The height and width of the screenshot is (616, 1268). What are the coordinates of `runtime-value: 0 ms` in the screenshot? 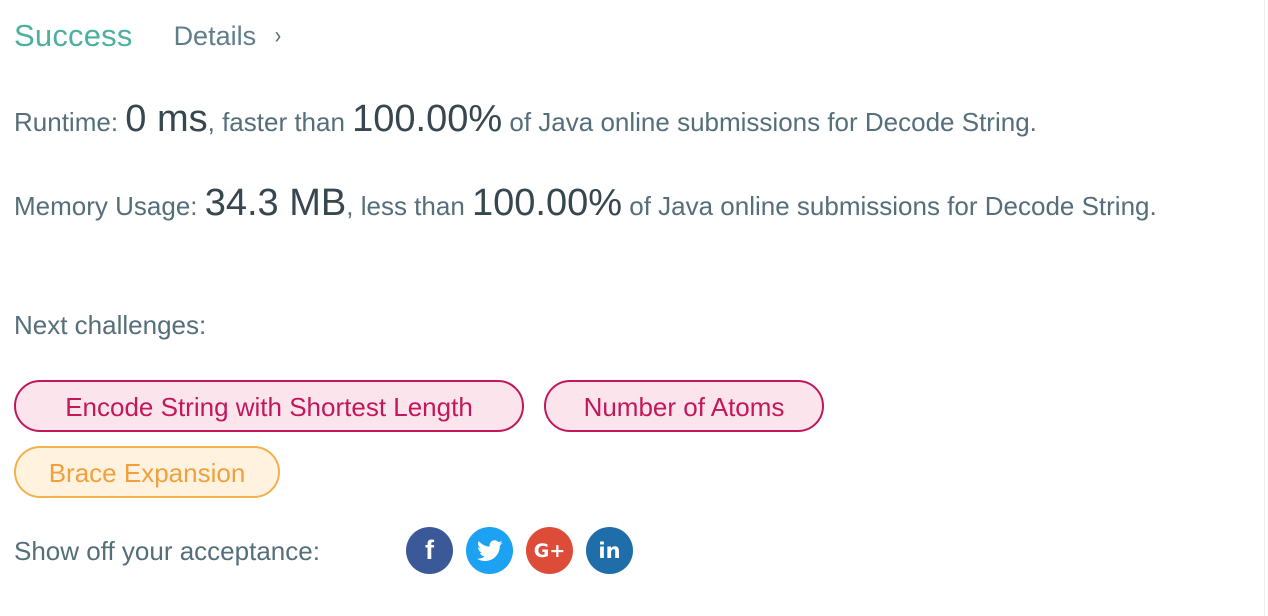 It's located at (166, 119).